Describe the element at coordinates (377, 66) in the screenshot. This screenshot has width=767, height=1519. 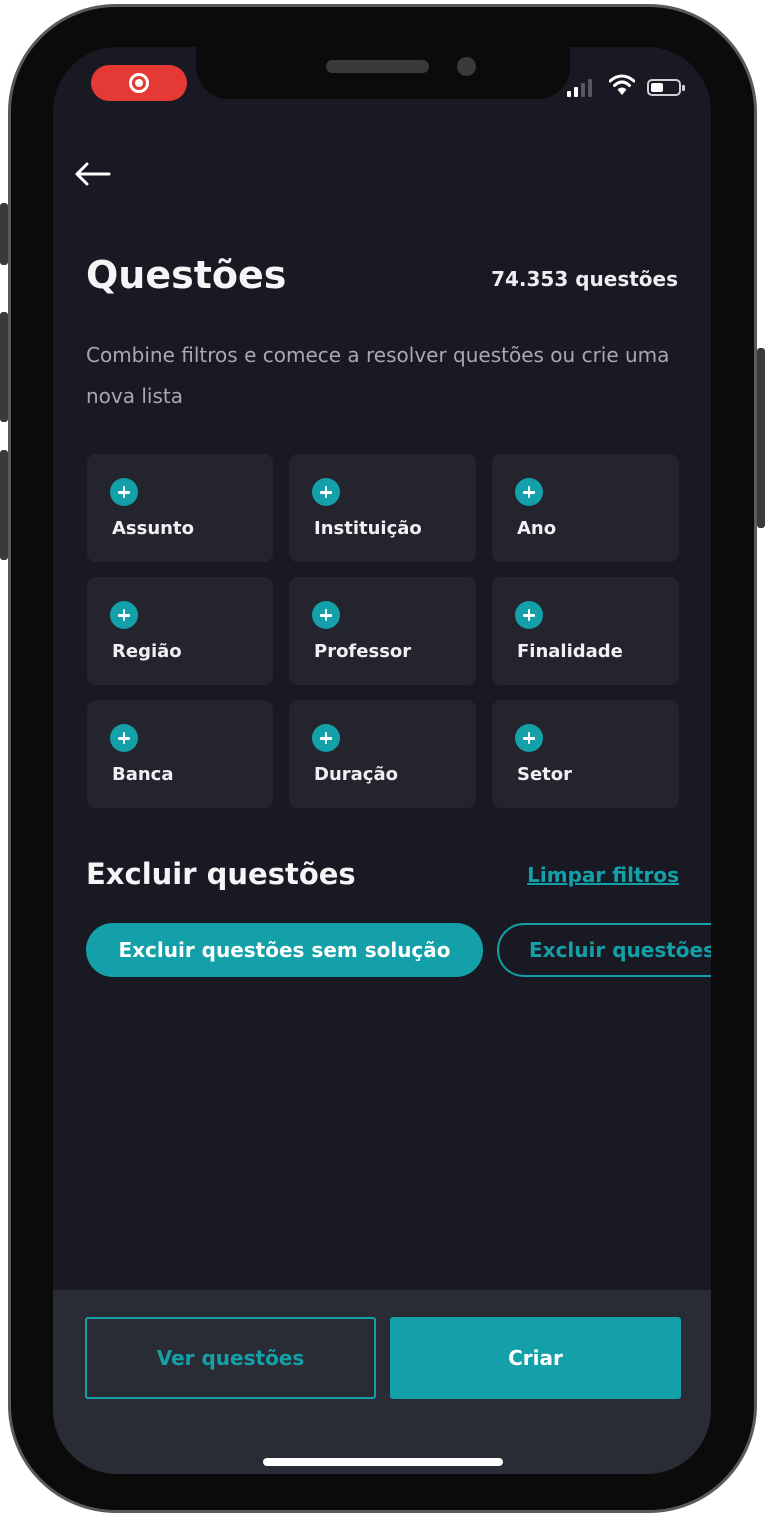
I see `speaker-grille` at that location.